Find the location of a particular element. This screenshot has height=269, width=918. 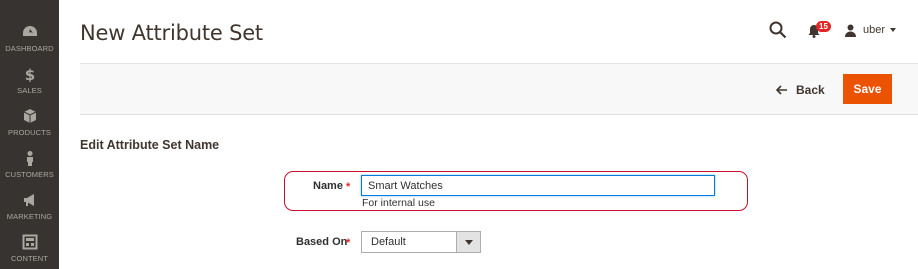

sidebar-item-label: CUSTOMERS is located at coordinates (29, 174).